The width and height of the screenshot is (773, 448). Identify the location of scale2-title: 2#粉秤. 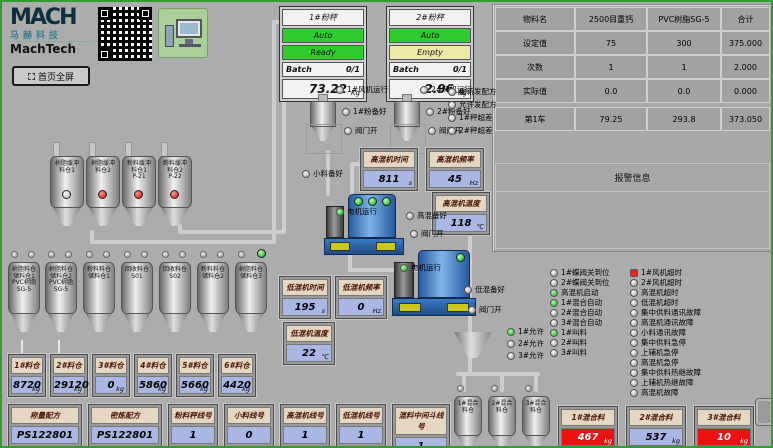
(430, 17).